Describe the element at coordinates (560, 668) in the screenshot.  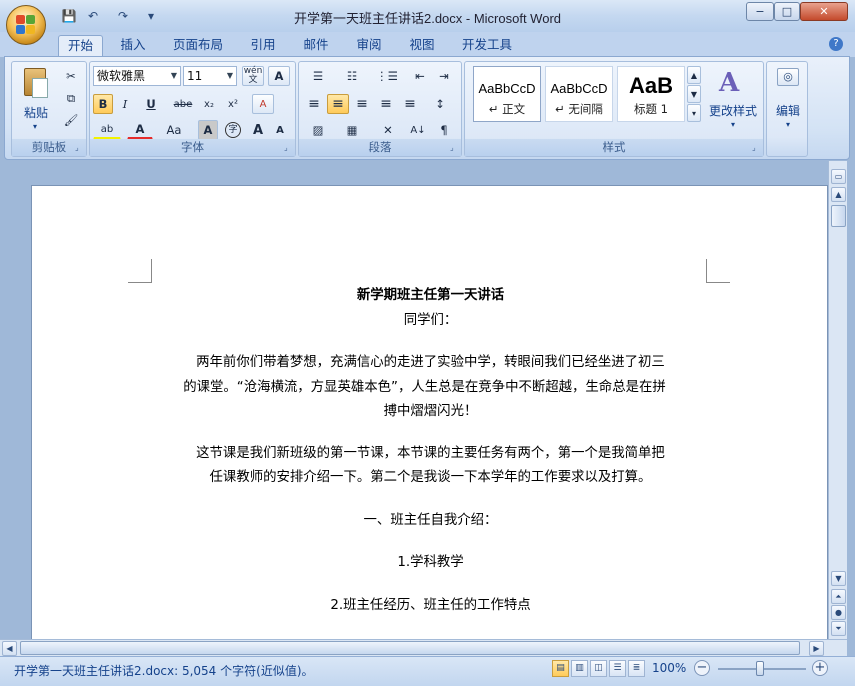
I see `print-layout-view-icon: ▤` at that location.